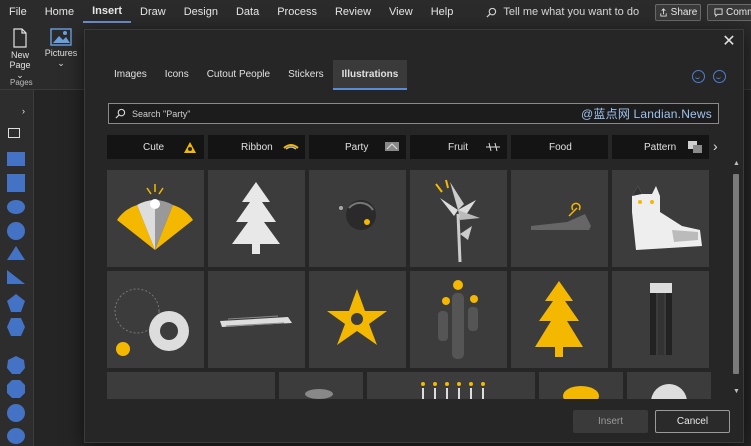 The height and width of the screenshot is (446, 751). What do you see at coordinates (14, 133) in the screenshot?
I see `stencil-icon` at bounding box center [14, 133].